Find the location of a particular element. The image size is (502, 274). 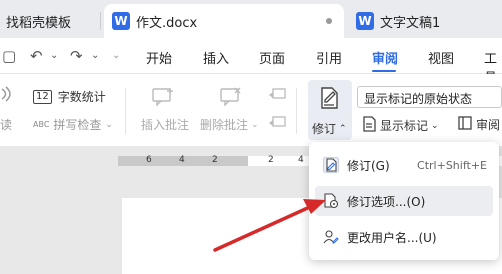

menu-item-change-username: 更改用户名...(U) is located at coordinates (404, 237).